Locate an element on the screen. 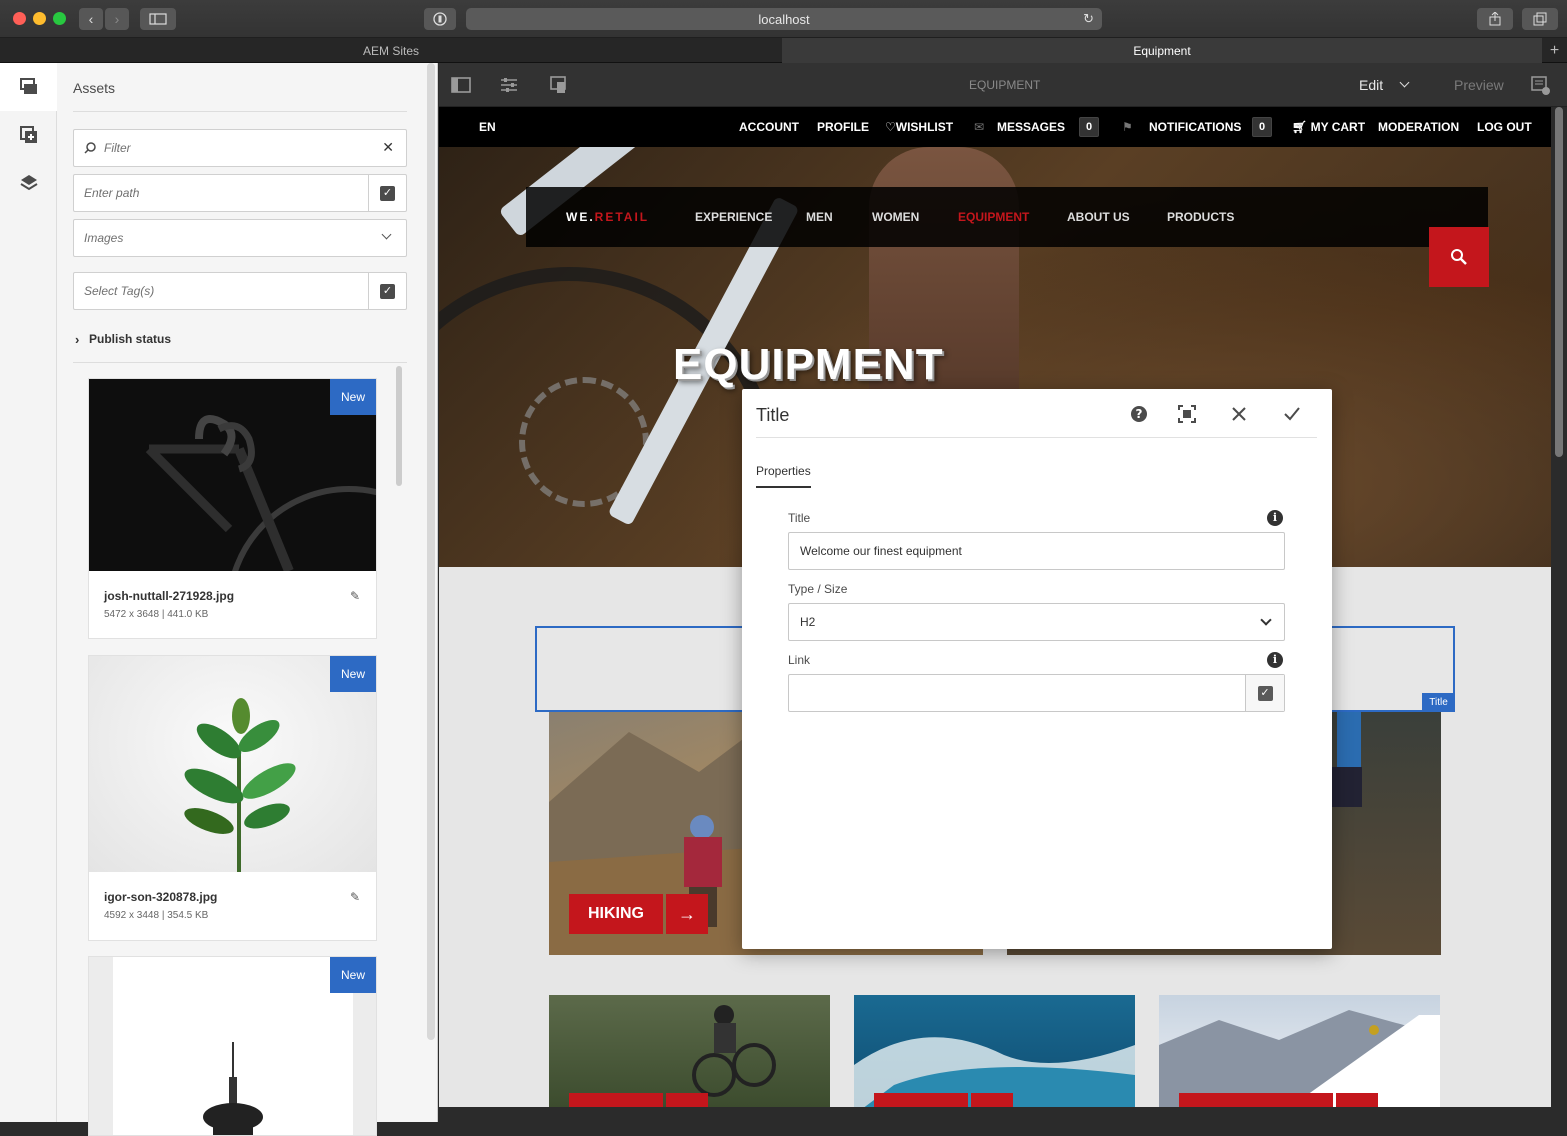 The width and height of the screenshot is (1567, 1136). asset-filename: igor-son-320878.jpg is located at coordinates (161, 897).